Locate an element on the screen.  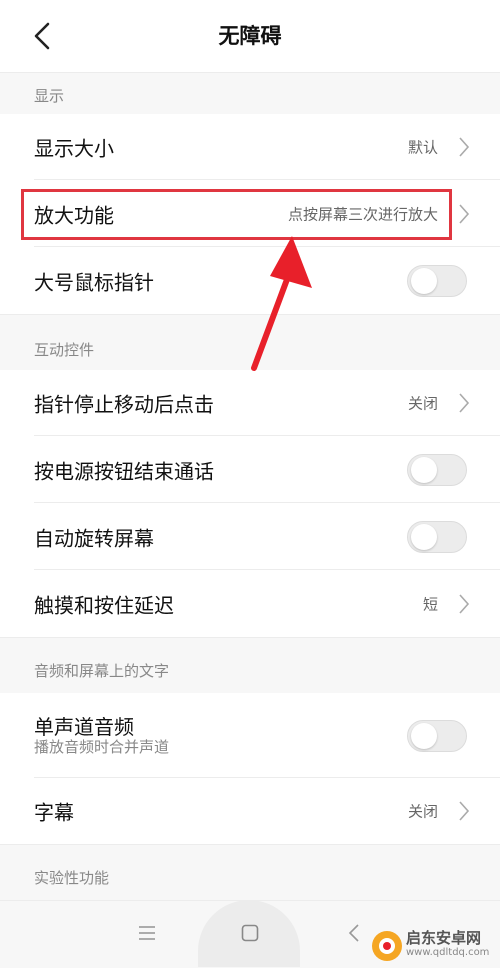
row-value: 短 is located at coordinates (430, 604).